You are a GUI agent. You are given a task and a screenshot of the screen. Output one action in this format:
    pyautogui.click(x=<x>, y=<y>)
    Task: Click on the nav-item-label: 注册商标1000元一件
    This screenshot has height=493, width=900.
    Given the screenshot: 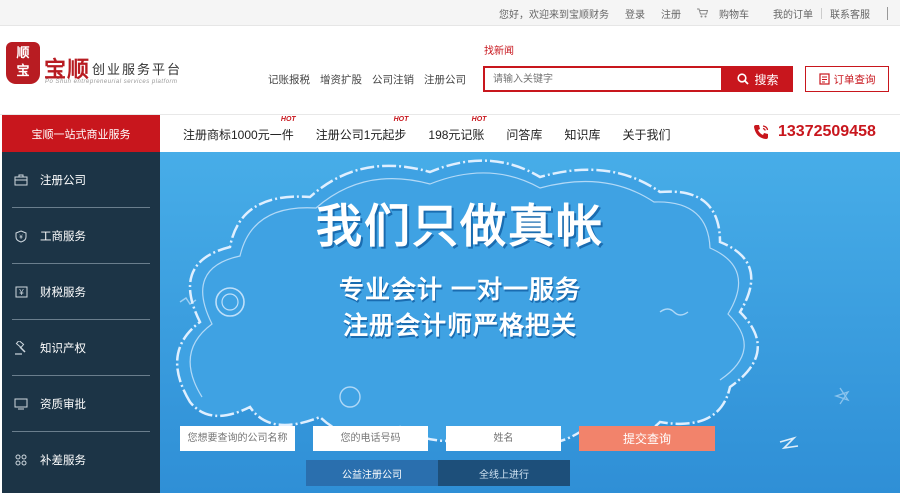 What is the action you would take?
    pyautogui.click(x=238, y=134)
    